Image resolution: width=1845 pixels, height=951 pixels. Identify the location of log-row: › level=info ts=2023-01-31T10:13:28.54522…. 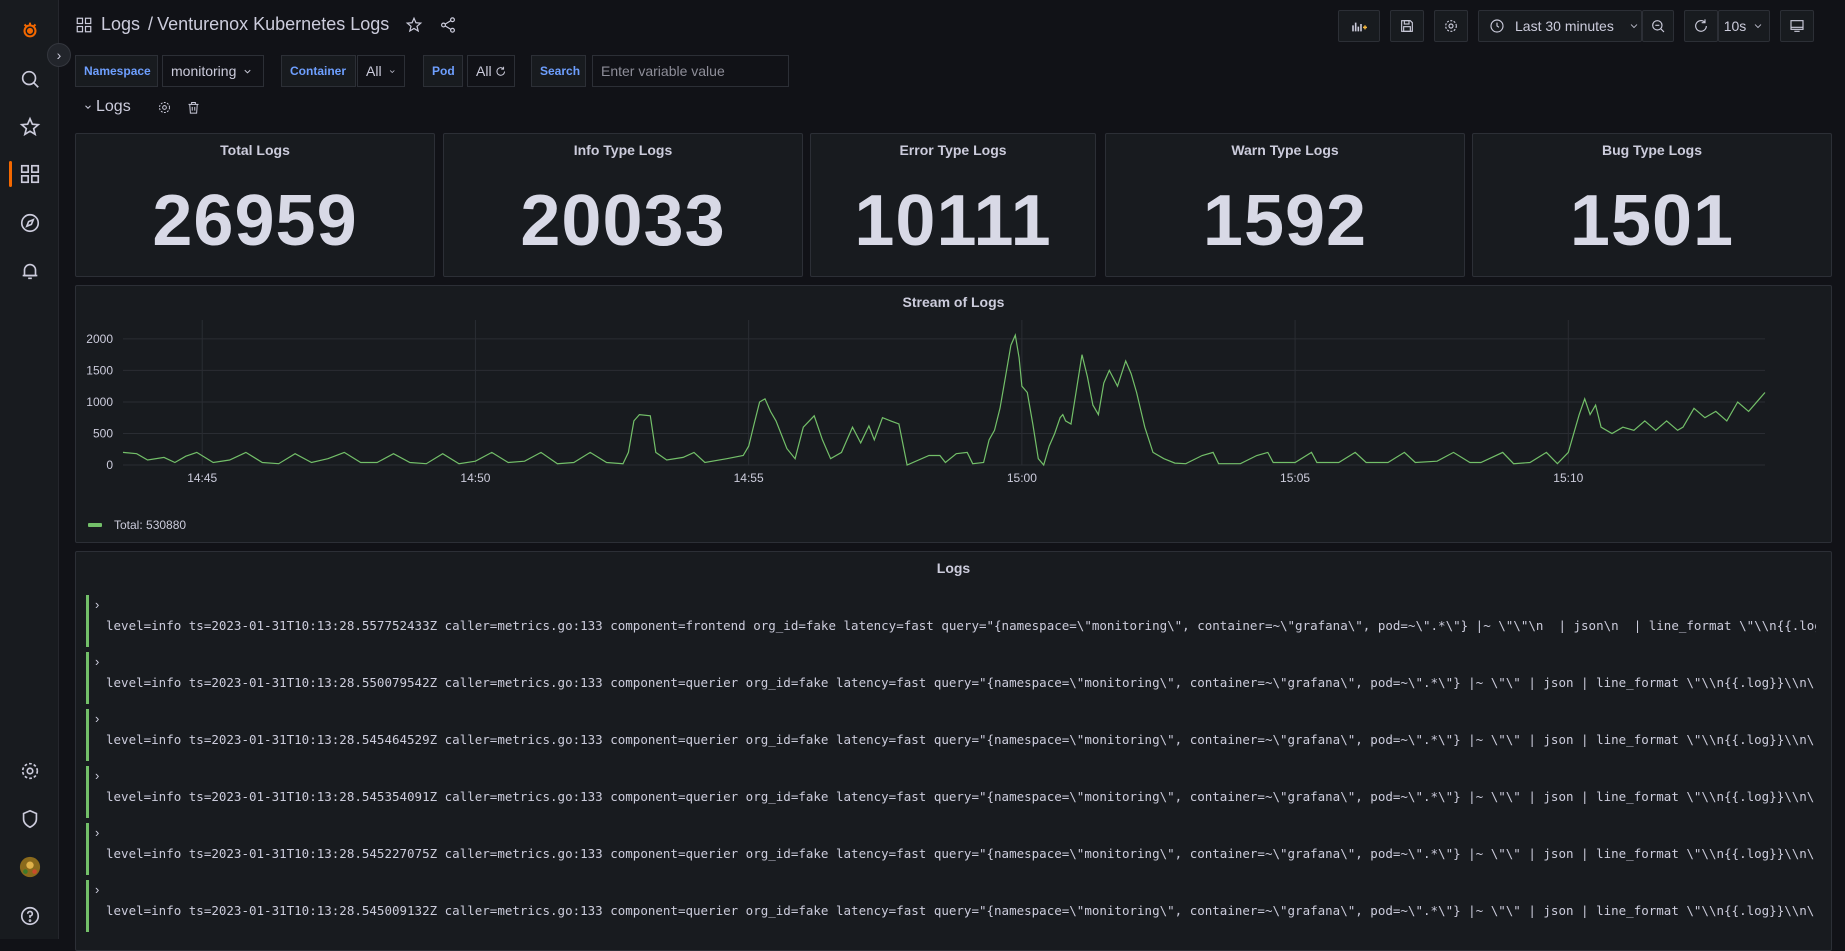
(952, 849).